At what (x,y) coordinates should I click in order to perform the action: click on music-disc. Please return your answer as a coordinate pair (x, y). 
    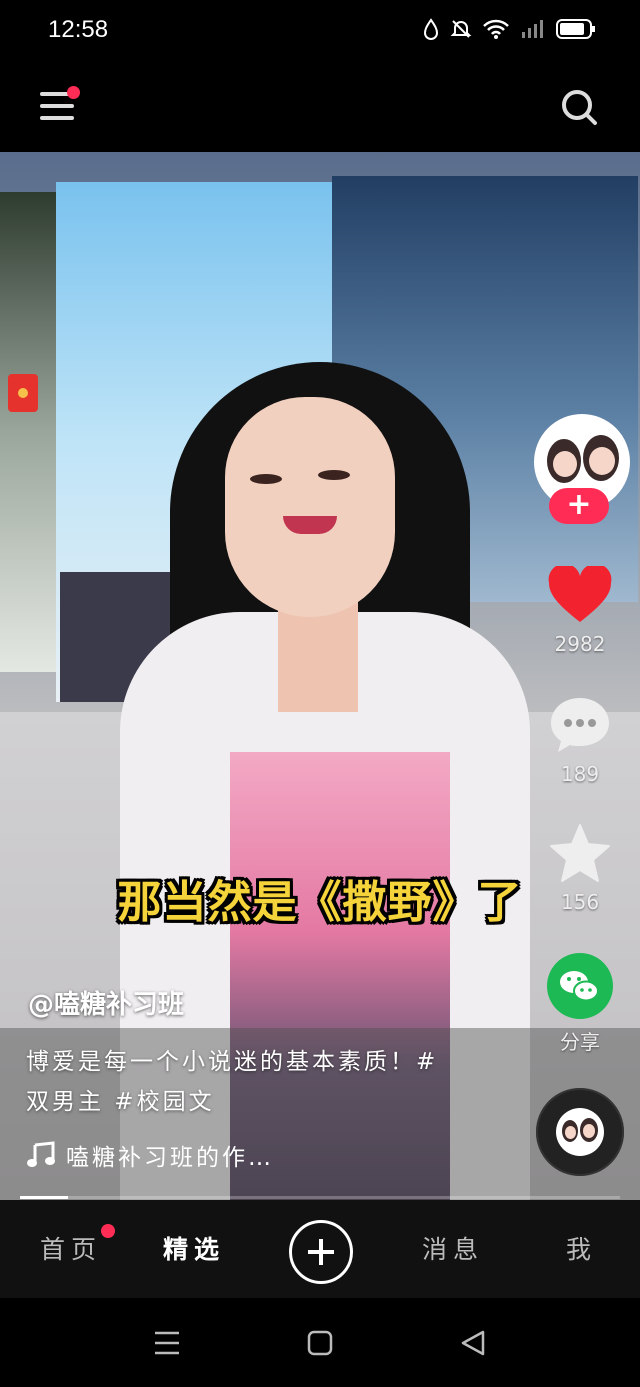
    Looking at the image, I should click on (580, 1132).